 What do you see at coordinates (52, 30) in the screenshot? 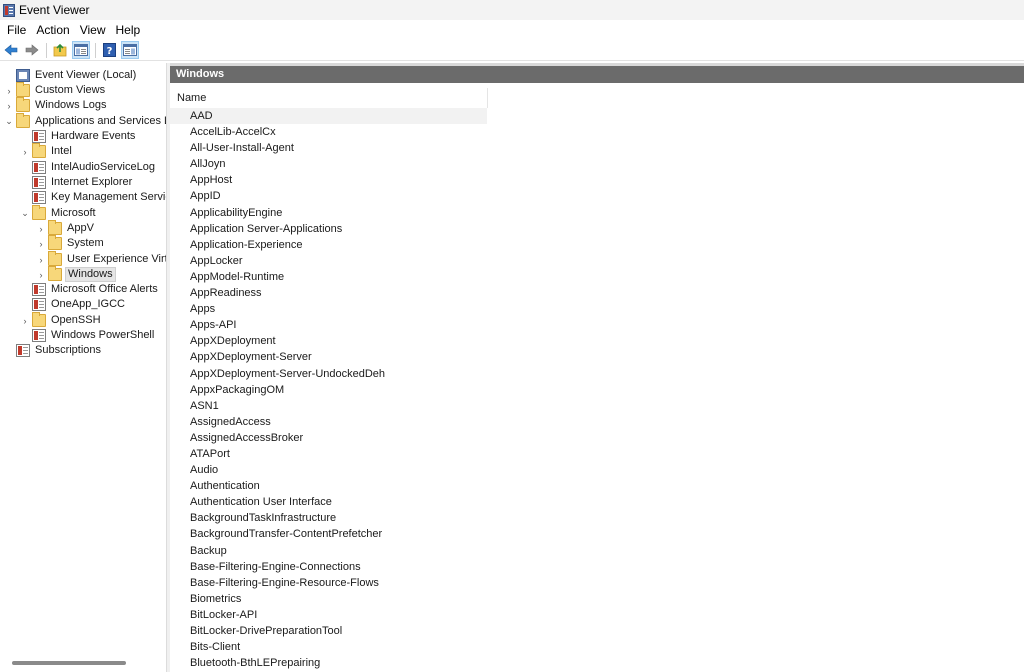
I see `menu-action: Action` at bounding box center [52, 30].